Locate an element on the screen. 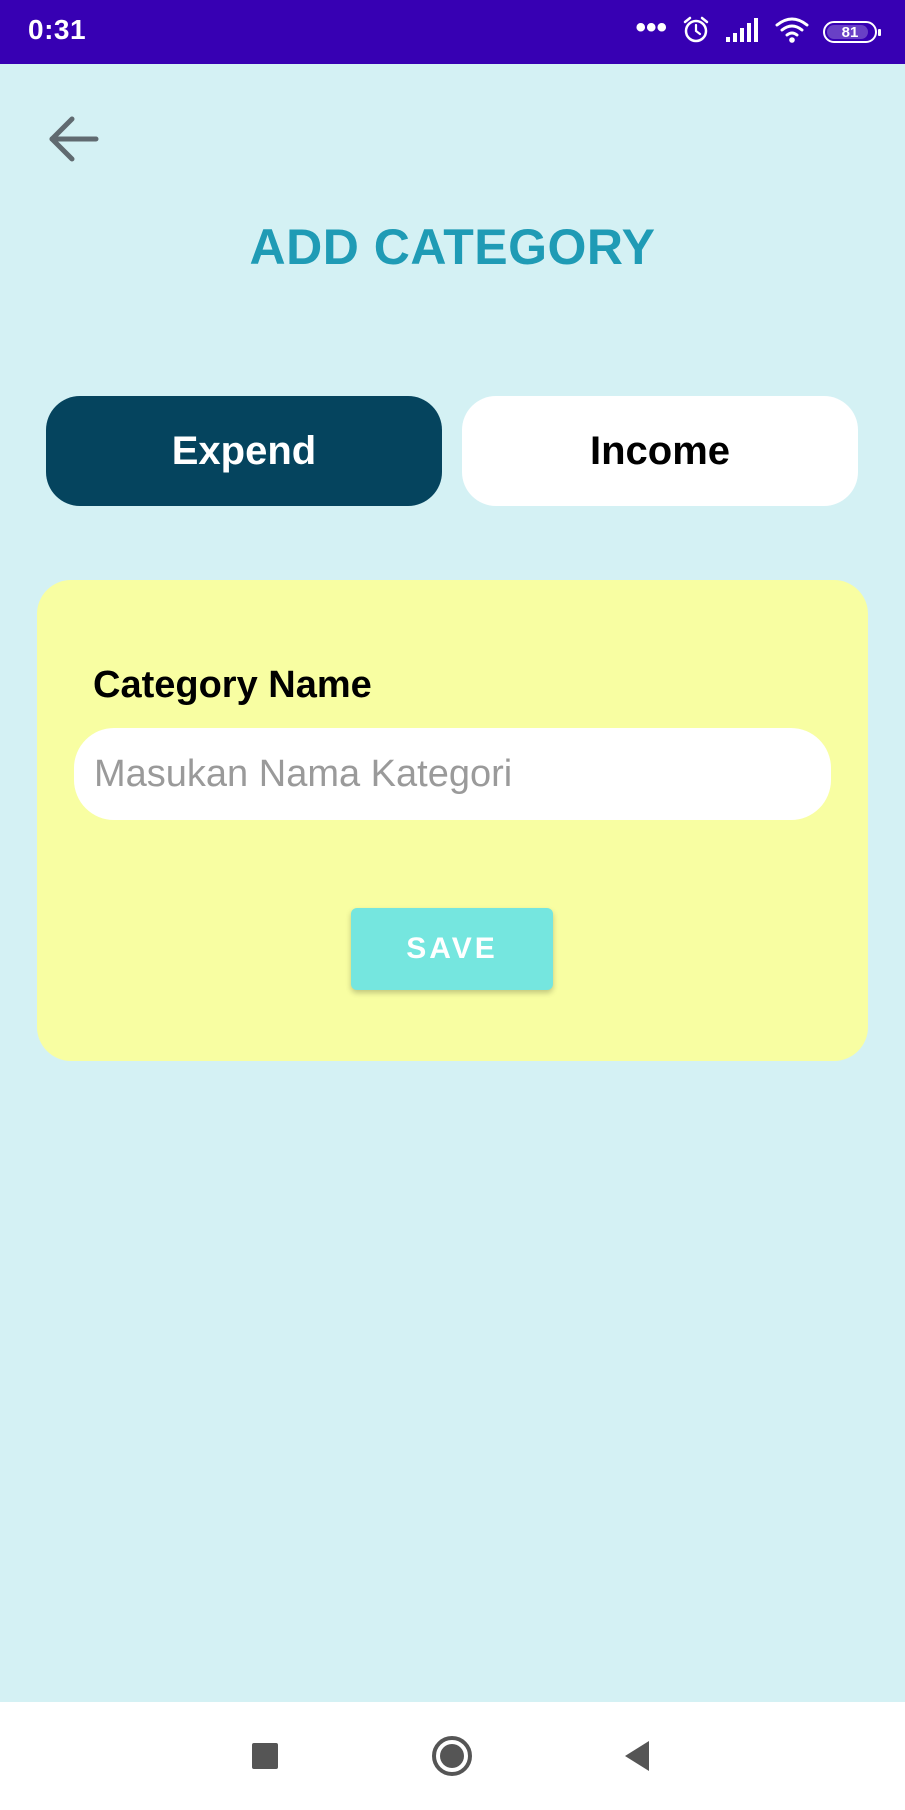 Image resolution: width=905 pixels, height=1810 pixels. alarm-icon is located at coordinates (696, 32).